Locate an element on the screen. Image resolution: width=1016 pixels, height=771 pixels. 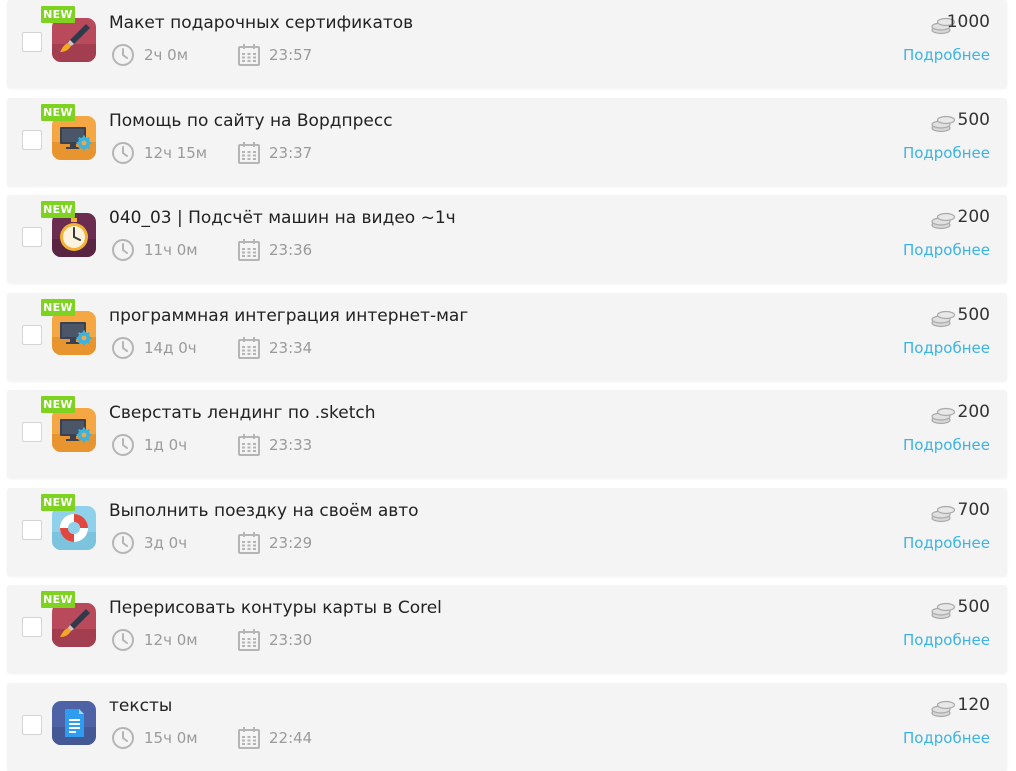
task-posted-time: 22:44 is located at coordinates (291, 738).